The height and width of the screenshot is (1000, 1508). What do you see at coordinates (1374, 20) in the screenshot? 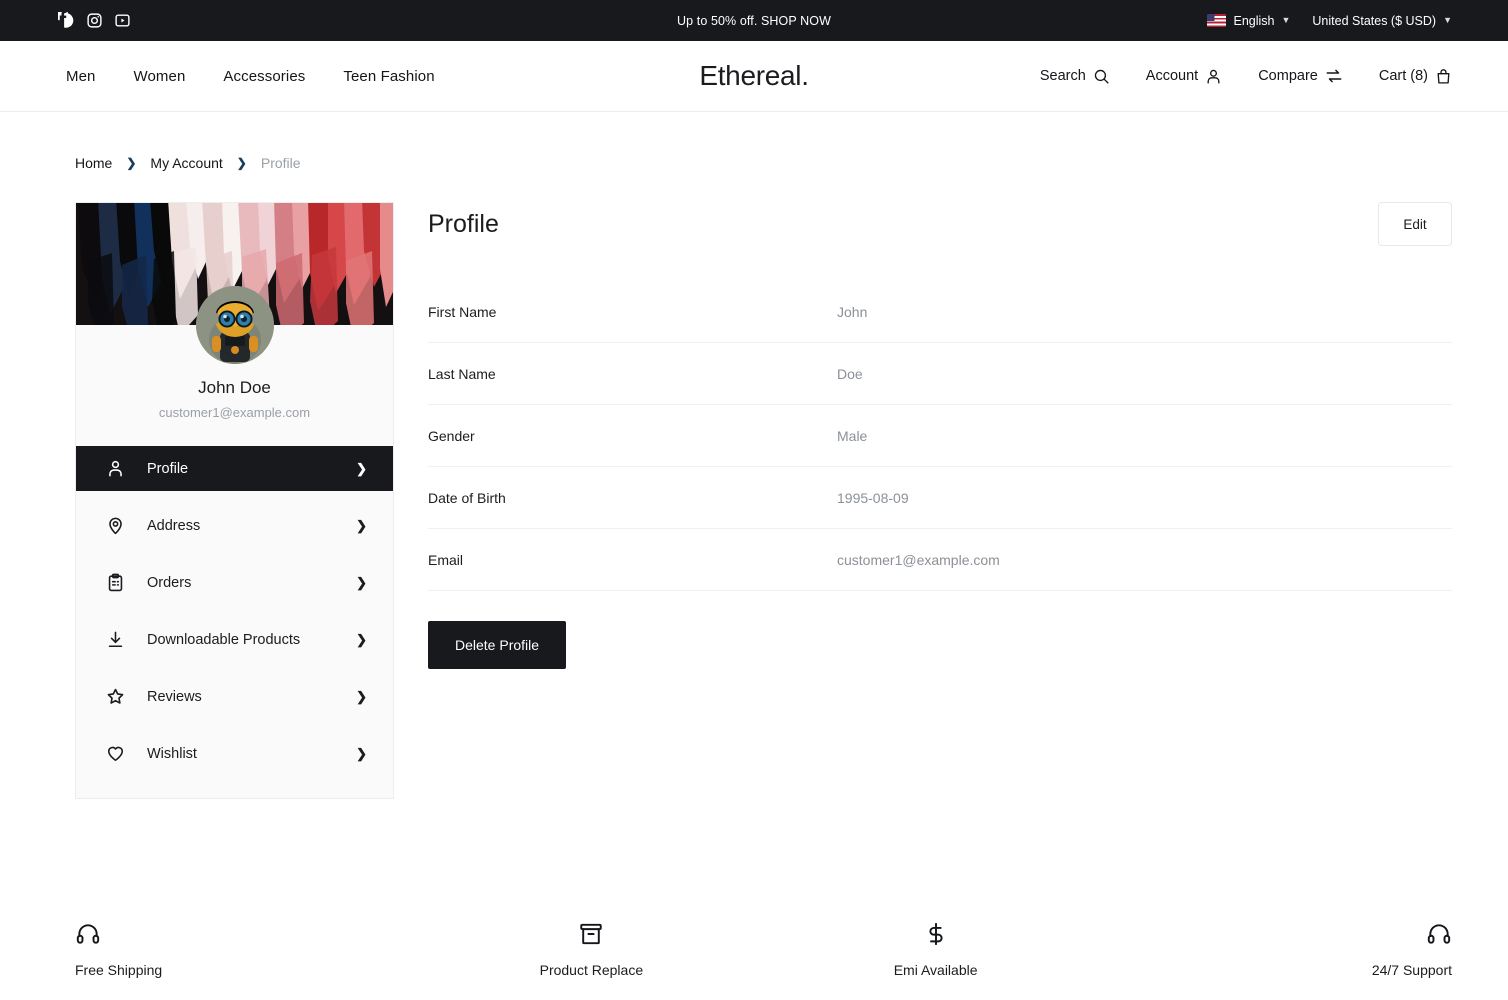
I see `currency-label: United States ($ USD)` at bounding box center [1374, 20].